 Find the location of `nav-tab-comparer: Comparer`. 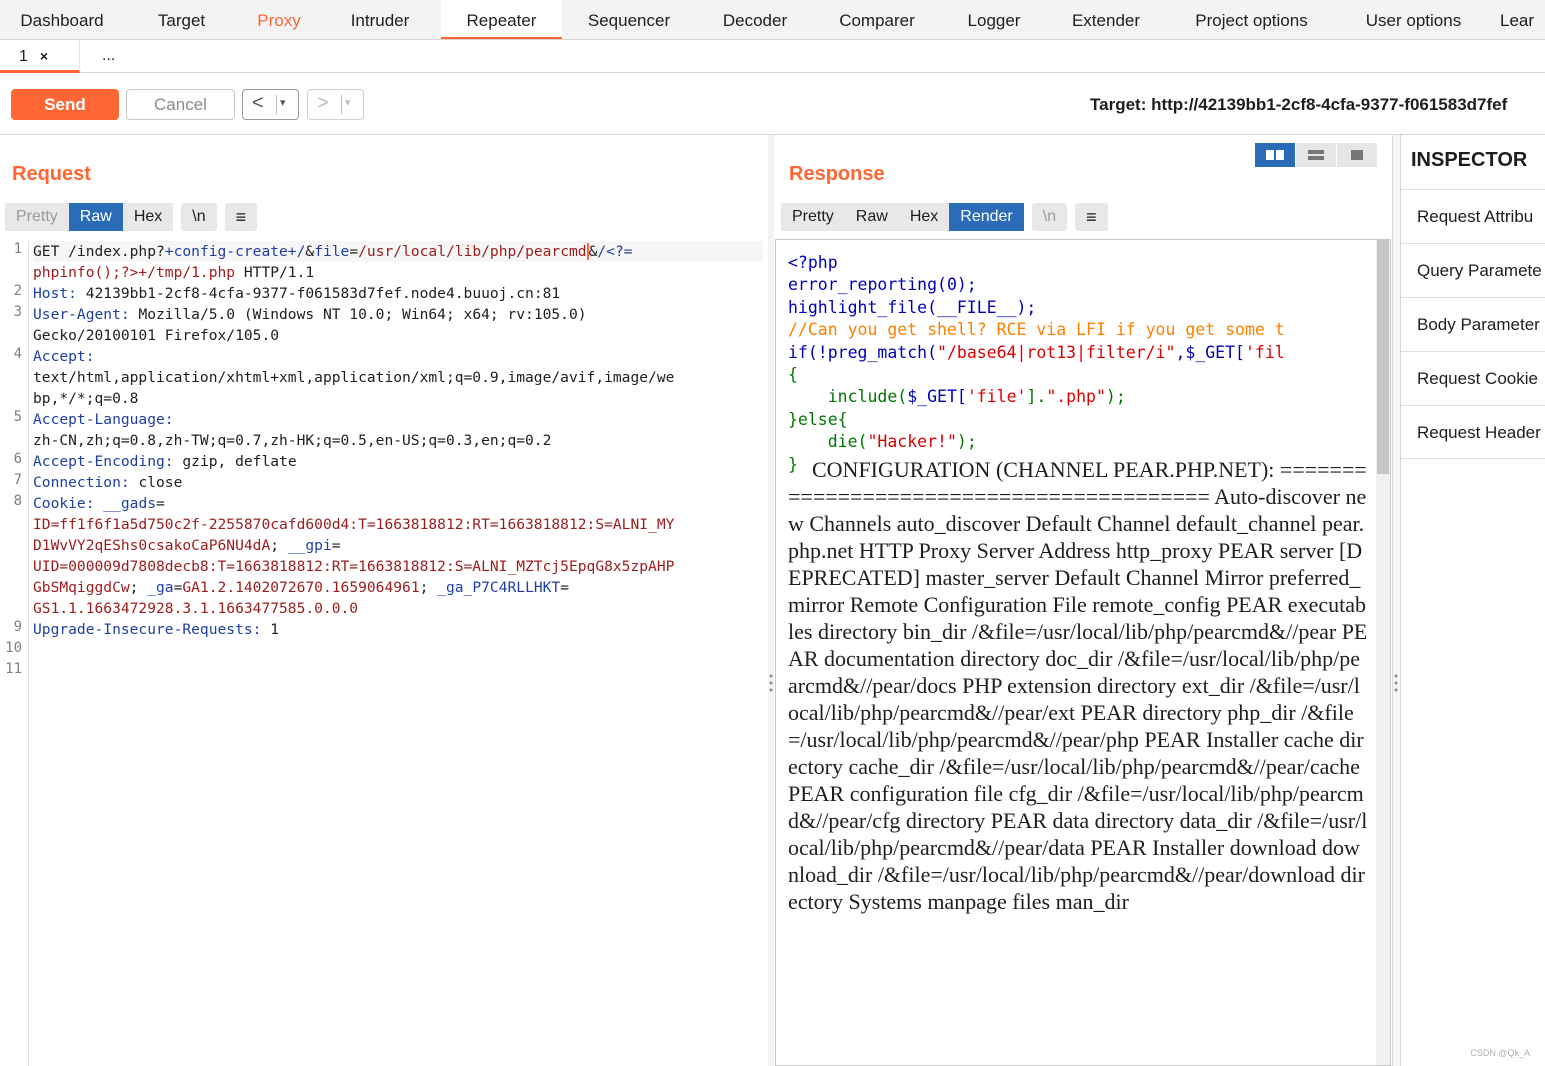

nav-tab-comparer: Comparer is located at coordinates (877, 19).